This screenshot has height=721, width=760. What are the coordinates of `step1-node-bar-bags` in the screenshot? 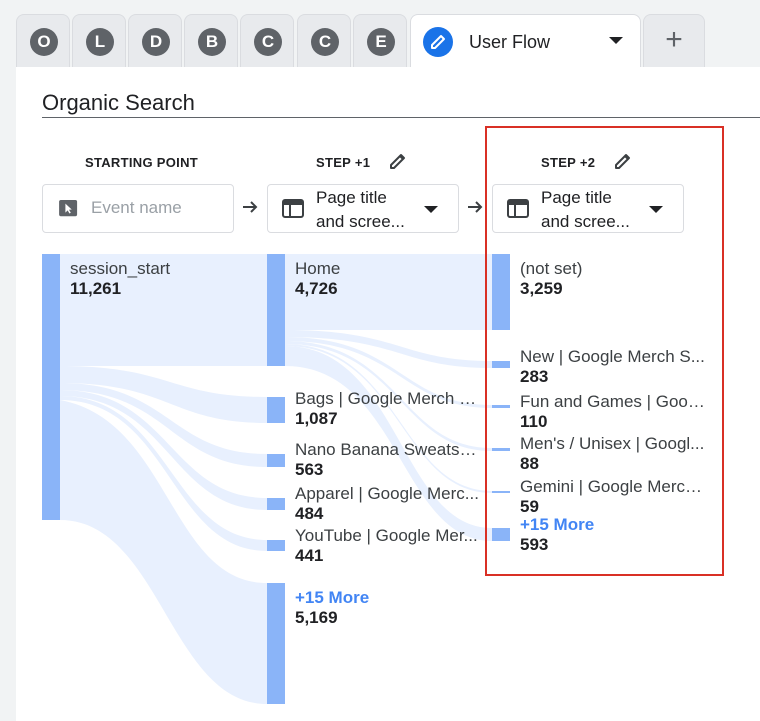 It's located at (276, 410).